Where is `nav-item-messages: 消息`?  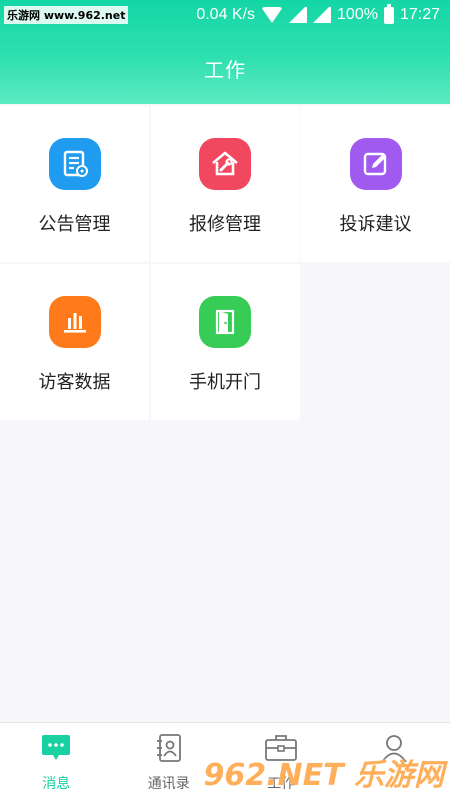 nav-item-messages: 消息 is located at coordinates (56, 761).